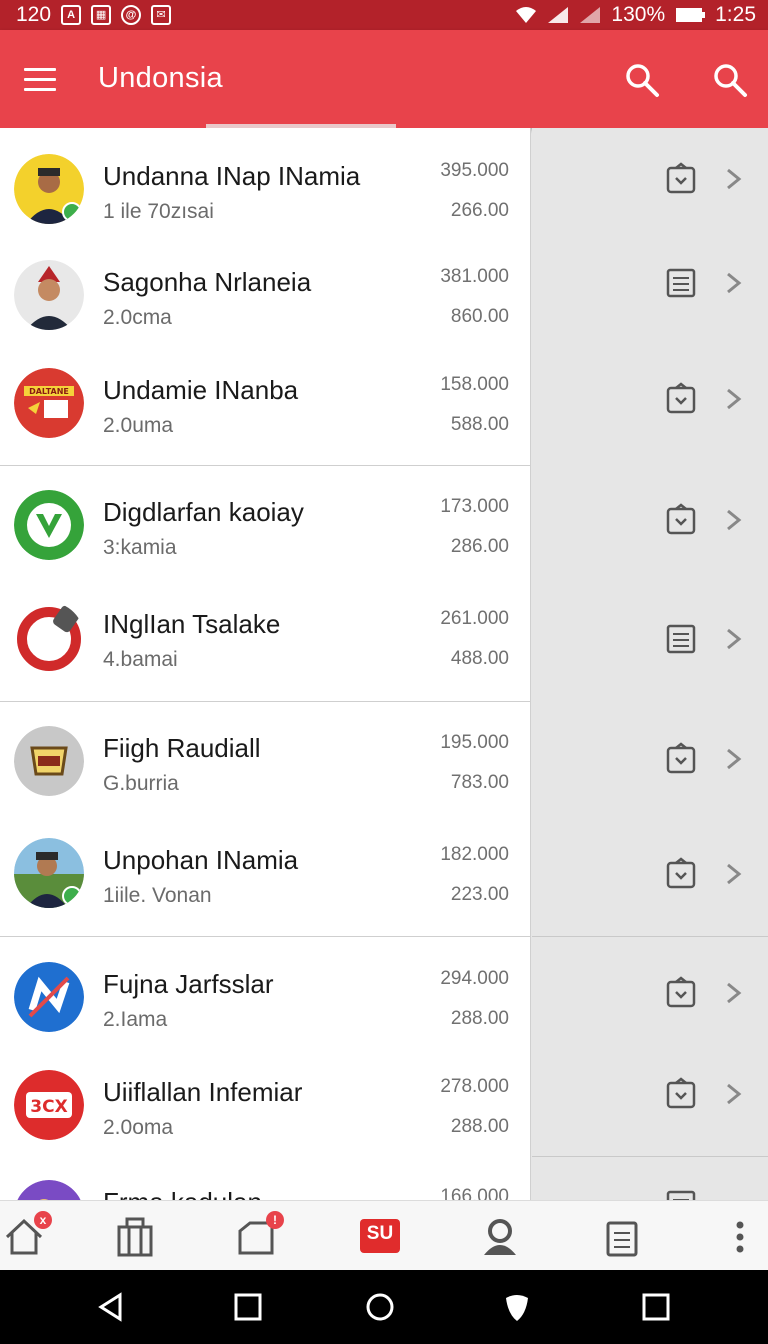 The image size is (768, 1344). What do you see at coordinates (479, 782) in the screenshot?
I see `item-value-secondary: 783.00` at bounding box center [479, 782].